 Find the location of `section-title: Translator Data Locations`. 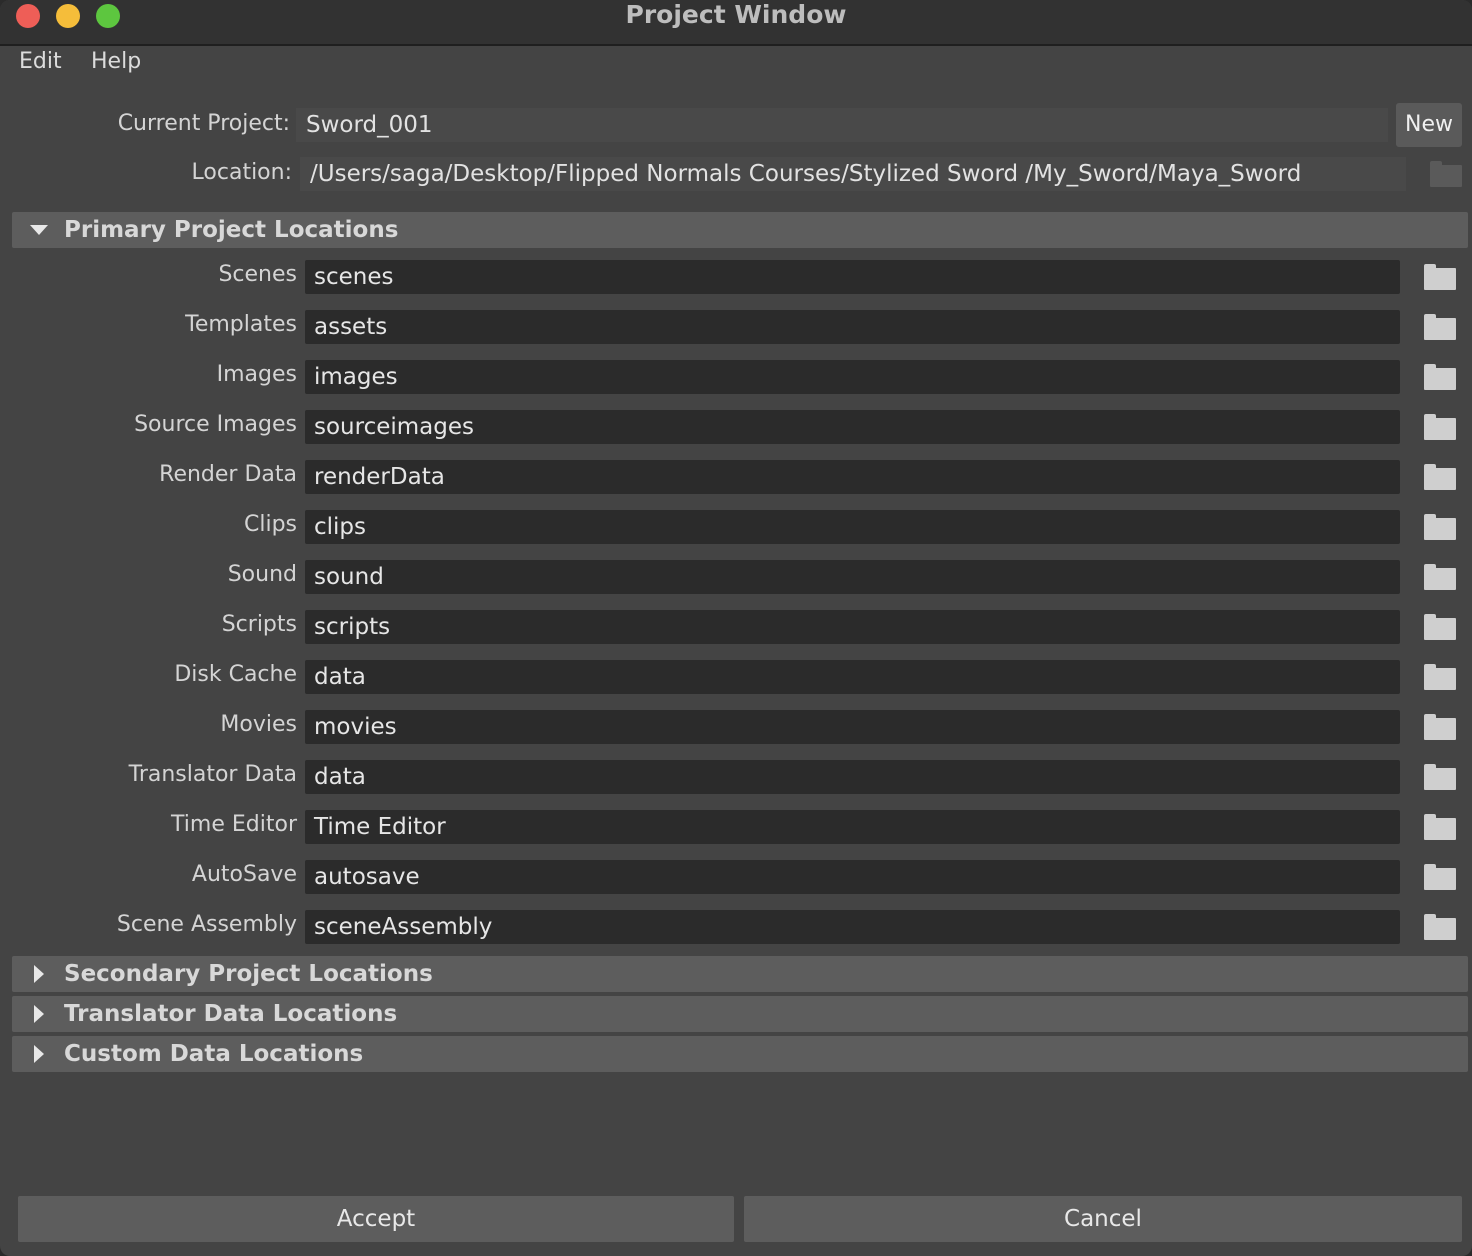

section-title: Translator Data Locations is located at coordinates (231, 1014).